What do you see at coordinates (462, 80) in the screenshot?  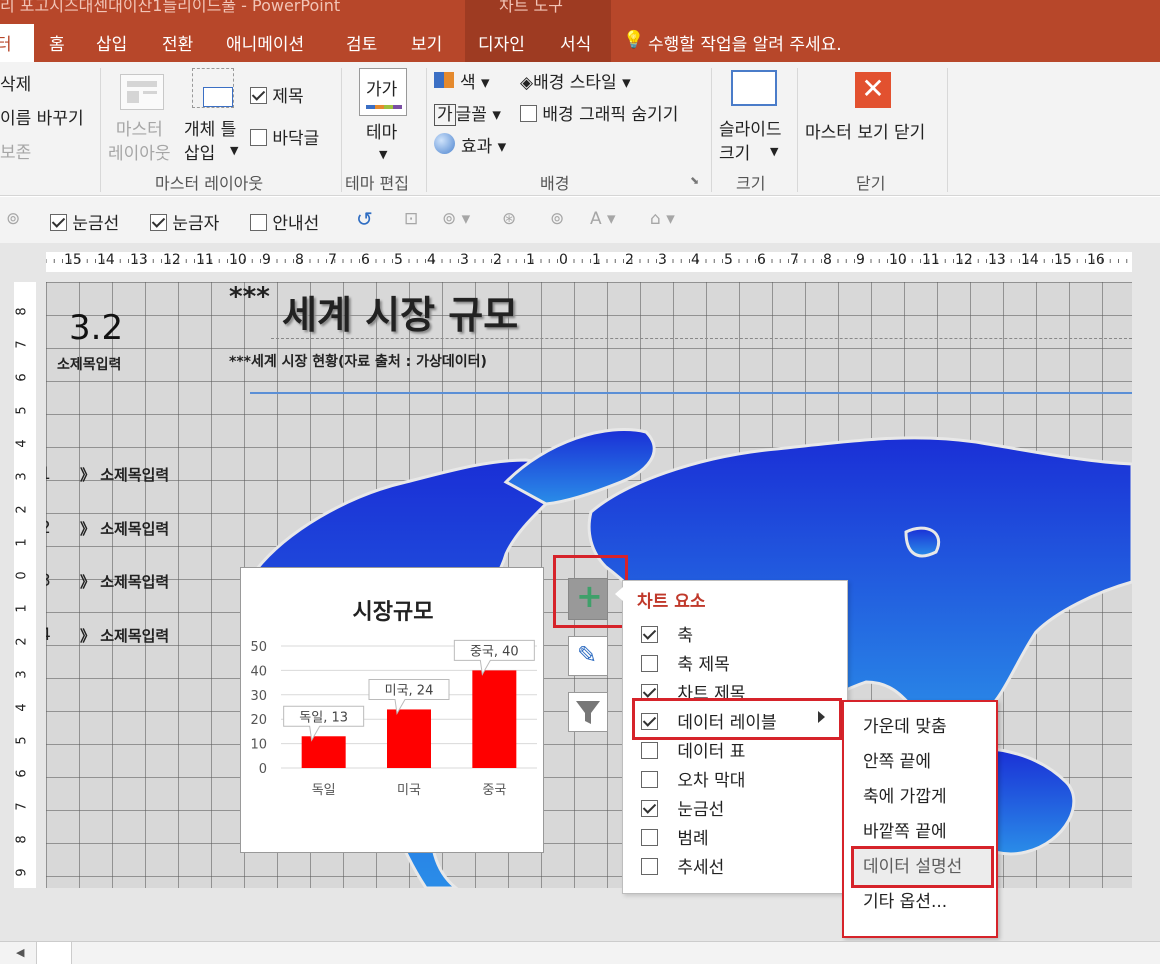 I see `colors-button: 색 ▾` at bounding box center [462, 80].